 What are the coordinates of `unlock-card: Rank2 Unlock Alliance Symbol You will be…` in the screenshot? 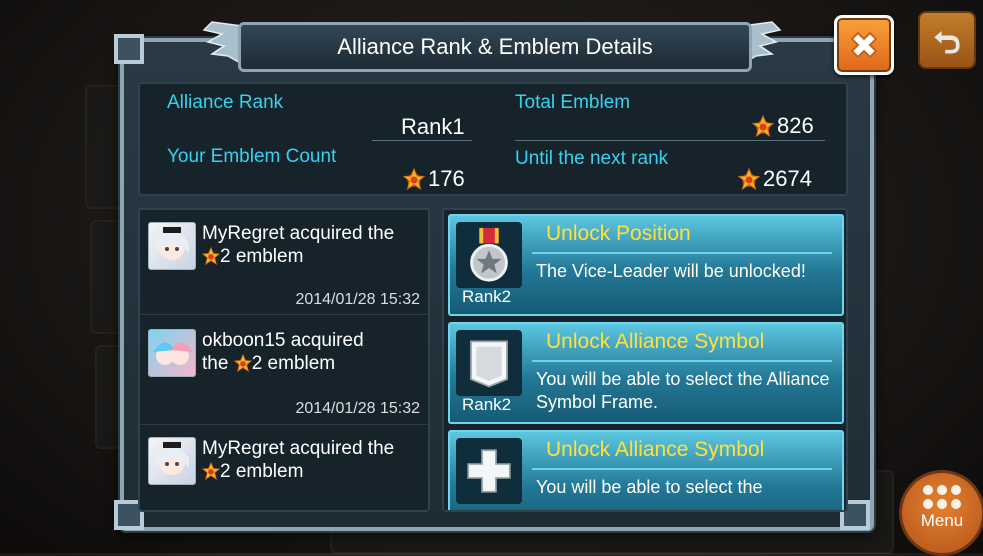 It's located at (646, 373).